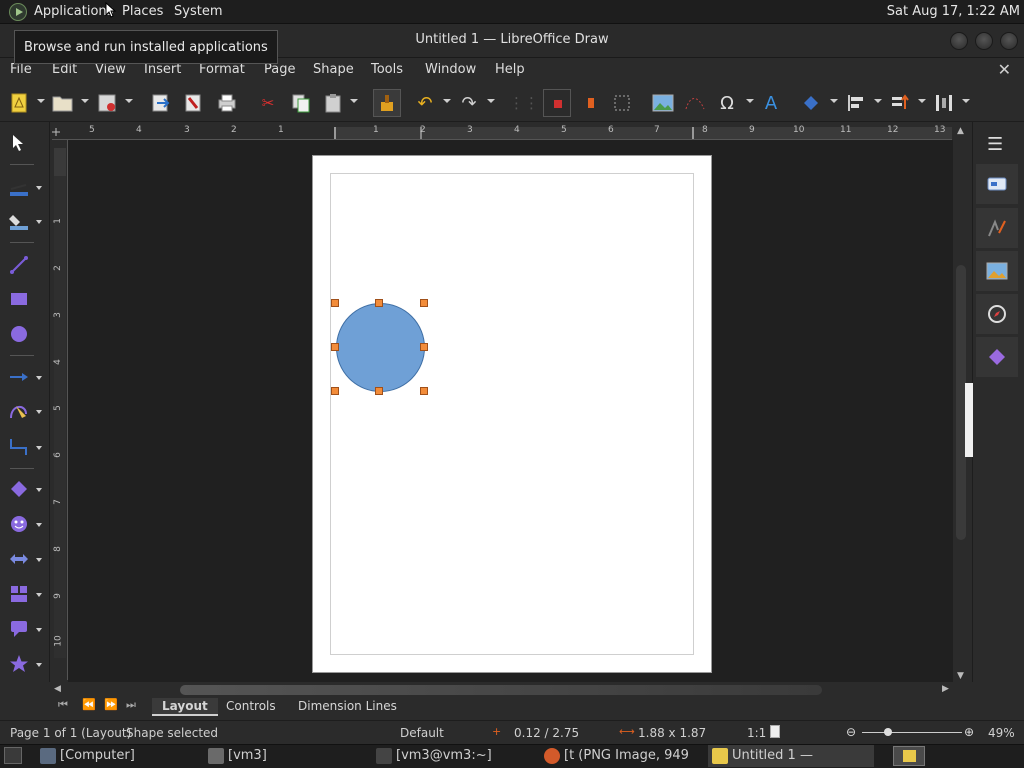 This screenshot has height=768, width=1024. Describe the element at coordinates (131, 705) in the screenshot. I see `last-tab-icon: ⏭` at that location.